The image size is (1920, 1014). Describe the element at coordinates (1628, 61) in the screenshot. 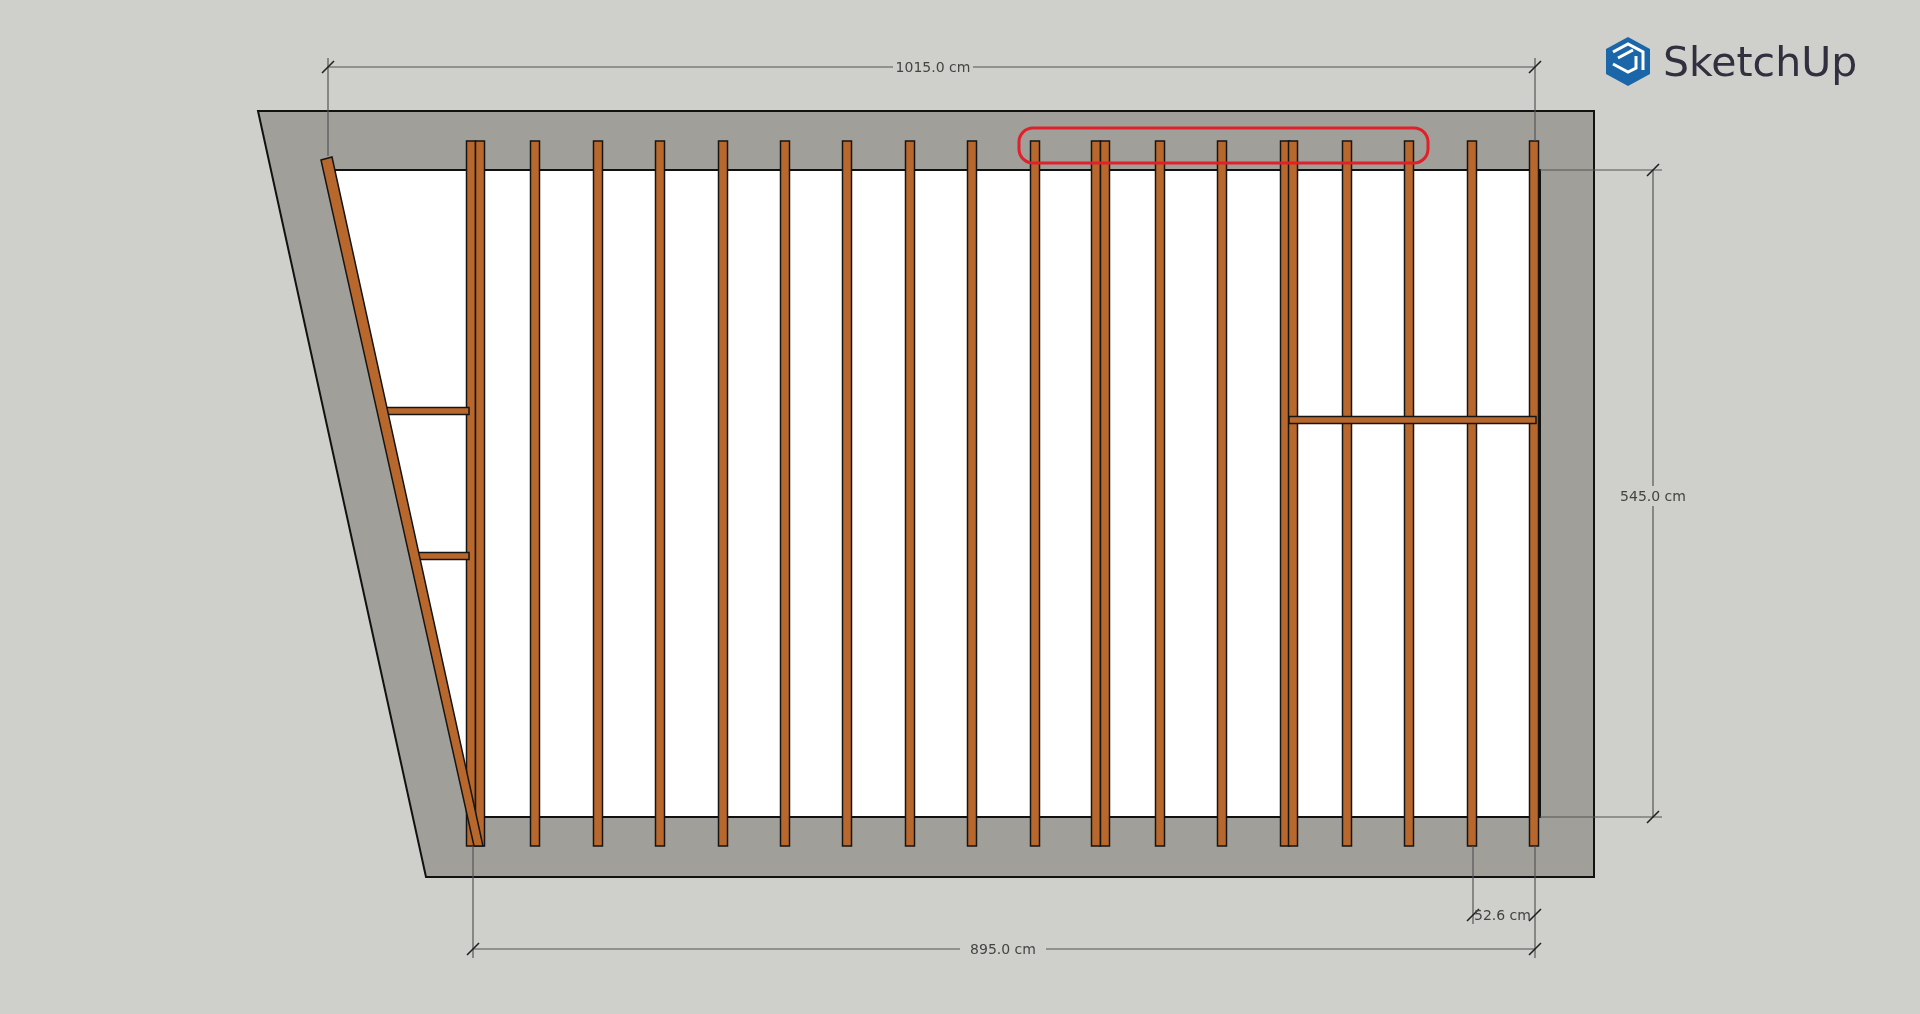

I see `logo-icon` at that location.